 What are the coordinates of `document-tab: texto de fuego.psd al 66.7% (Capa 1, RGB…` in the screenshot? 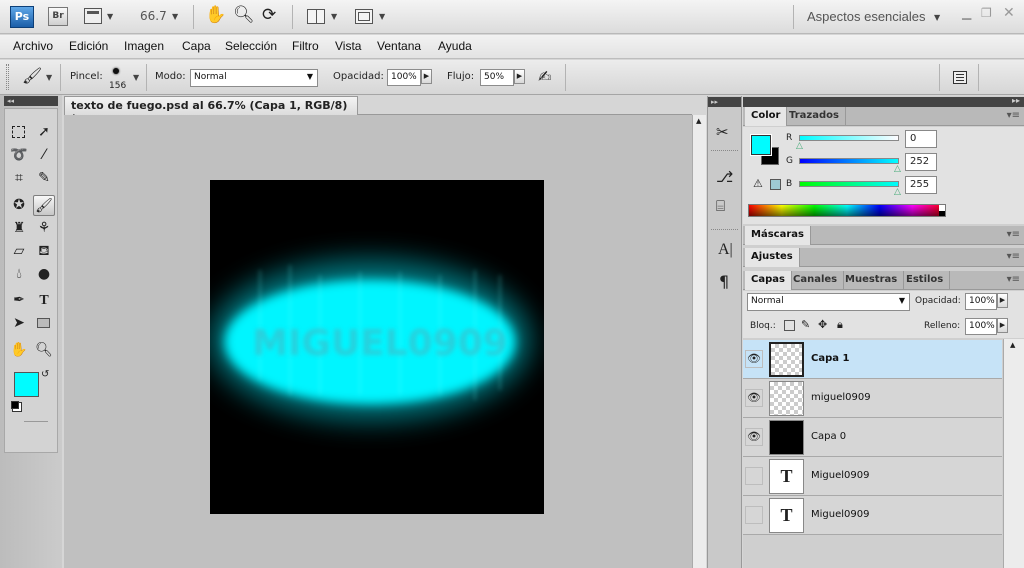 It's located at (211, 110).